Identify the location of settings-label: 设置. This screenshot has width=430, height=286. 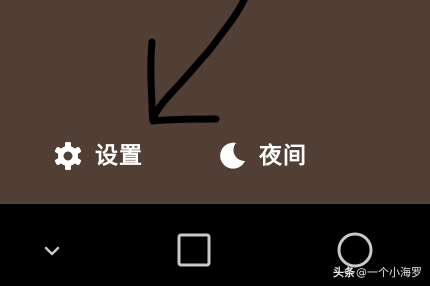
(119, 155).